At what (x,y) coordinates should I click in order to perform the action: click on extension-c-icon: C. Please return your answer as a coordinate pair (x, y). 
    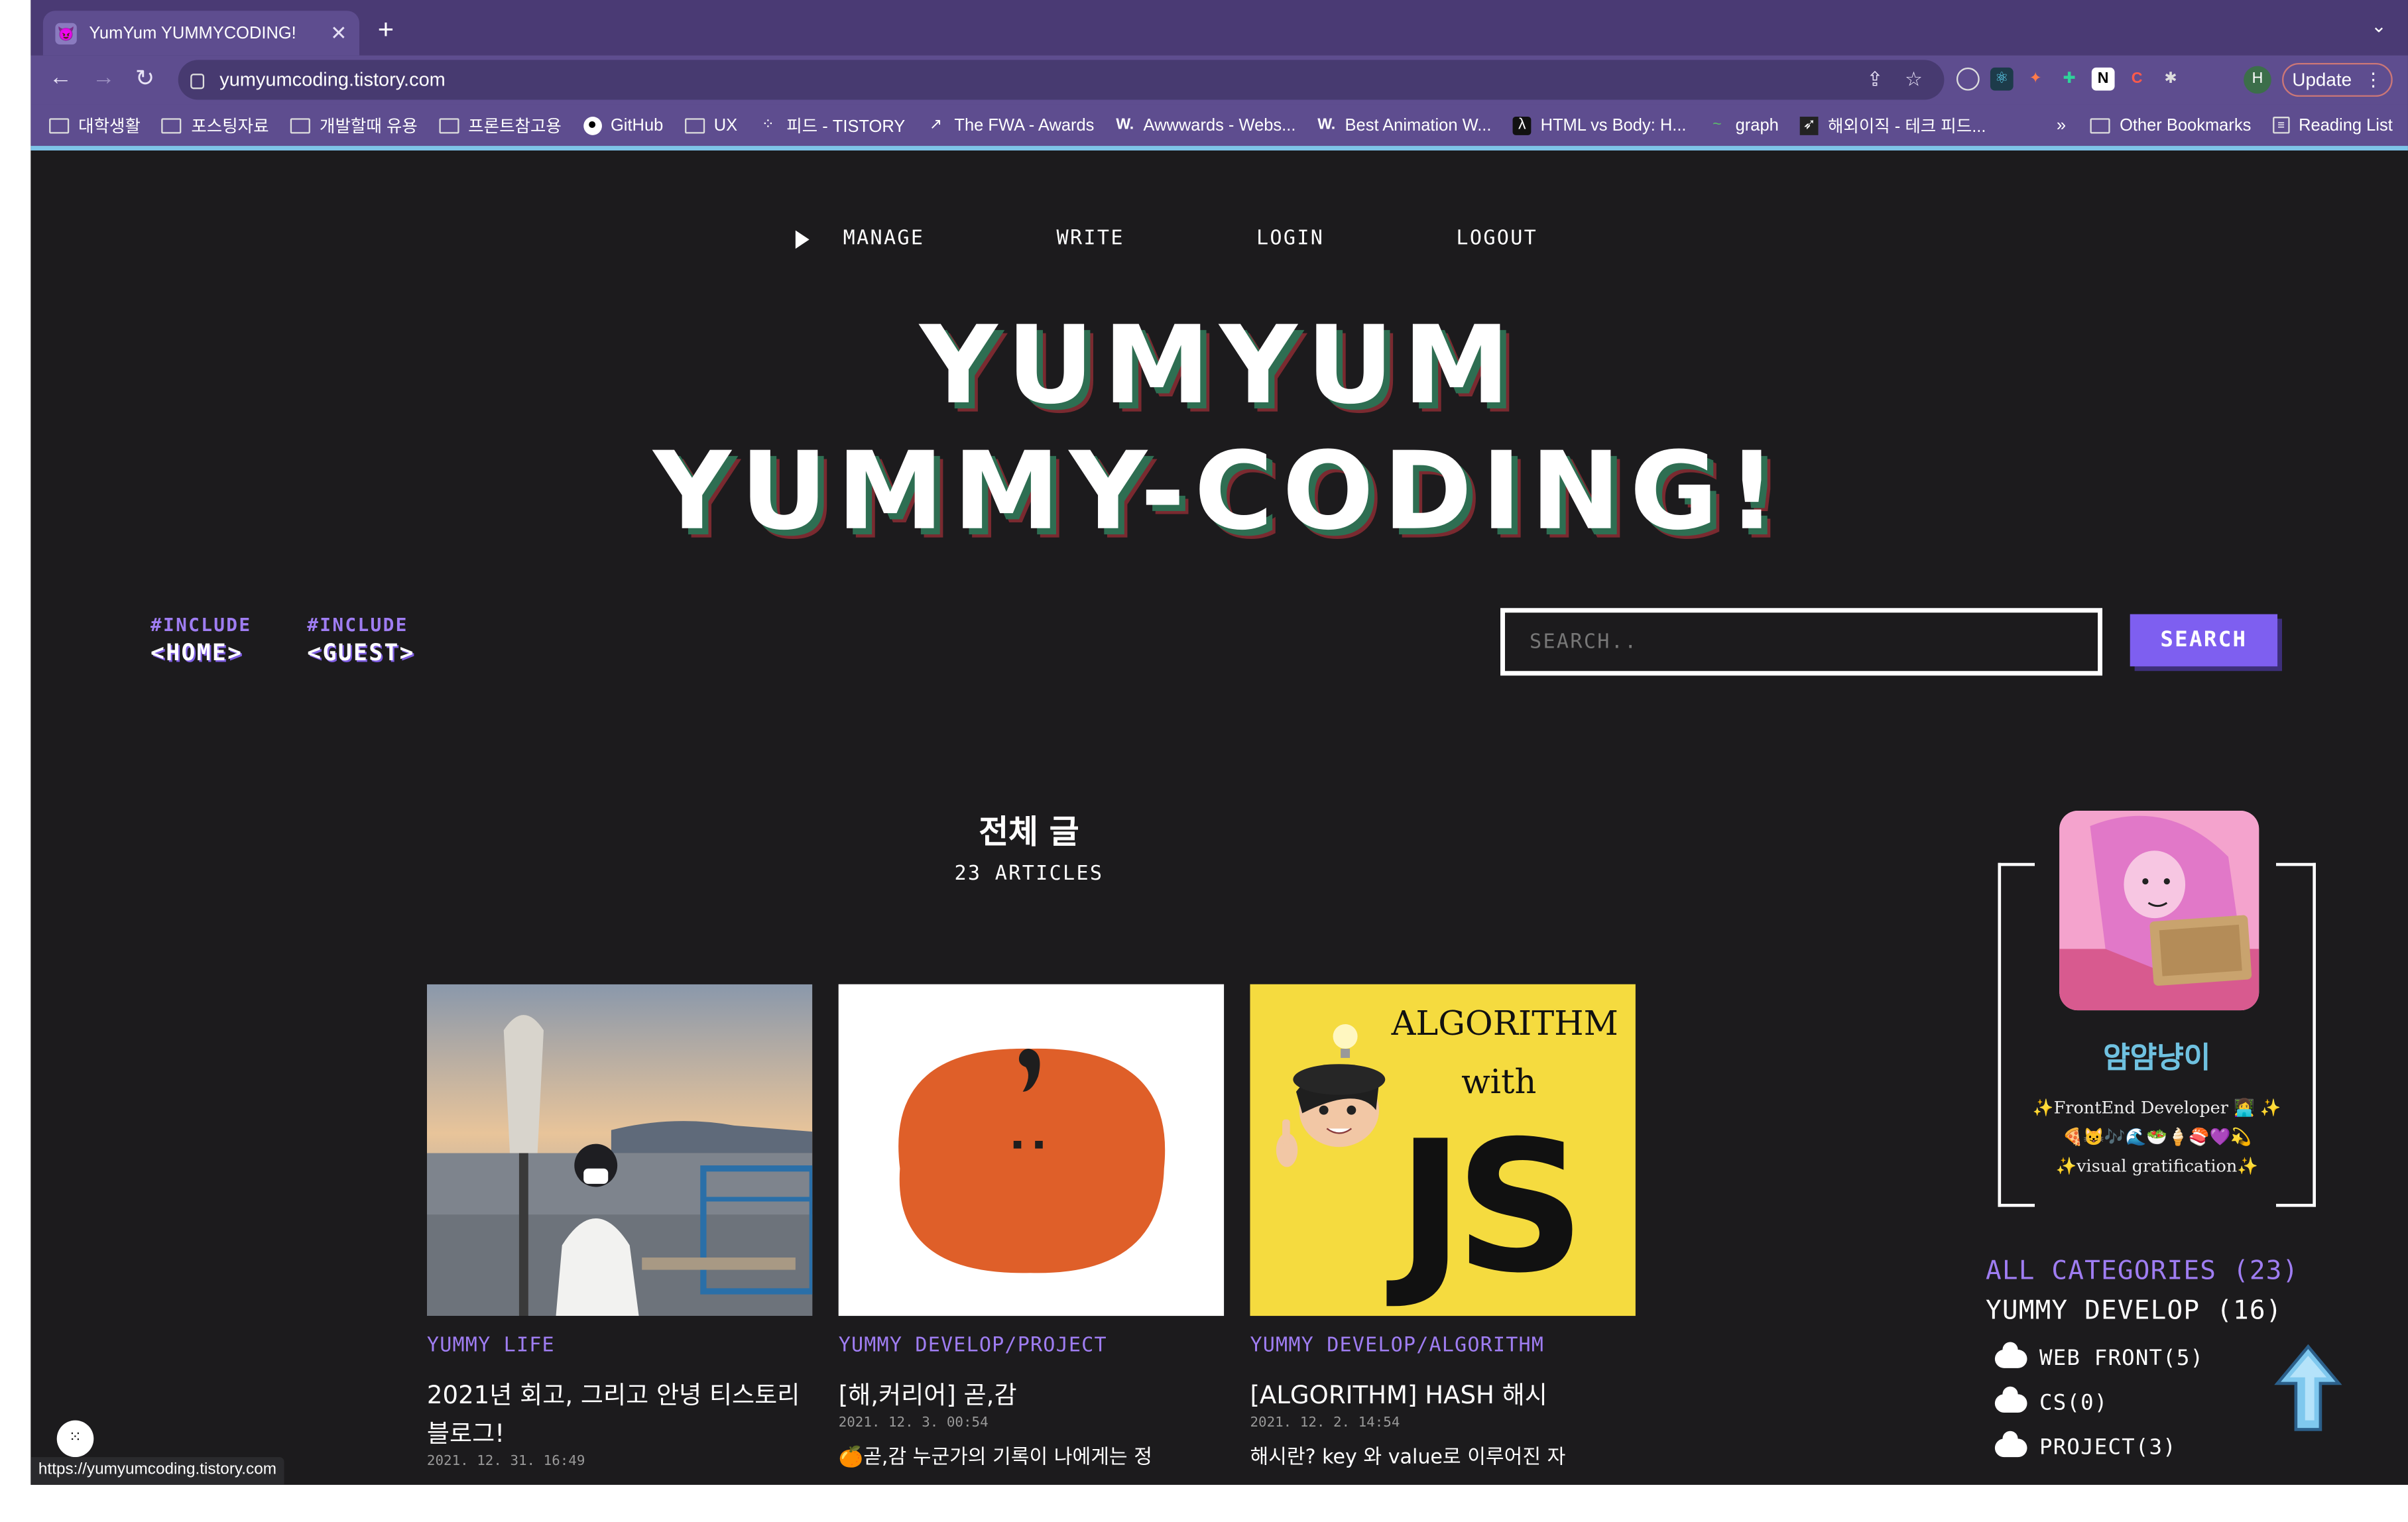
    Looking at the image, I should click on (2138, 80).